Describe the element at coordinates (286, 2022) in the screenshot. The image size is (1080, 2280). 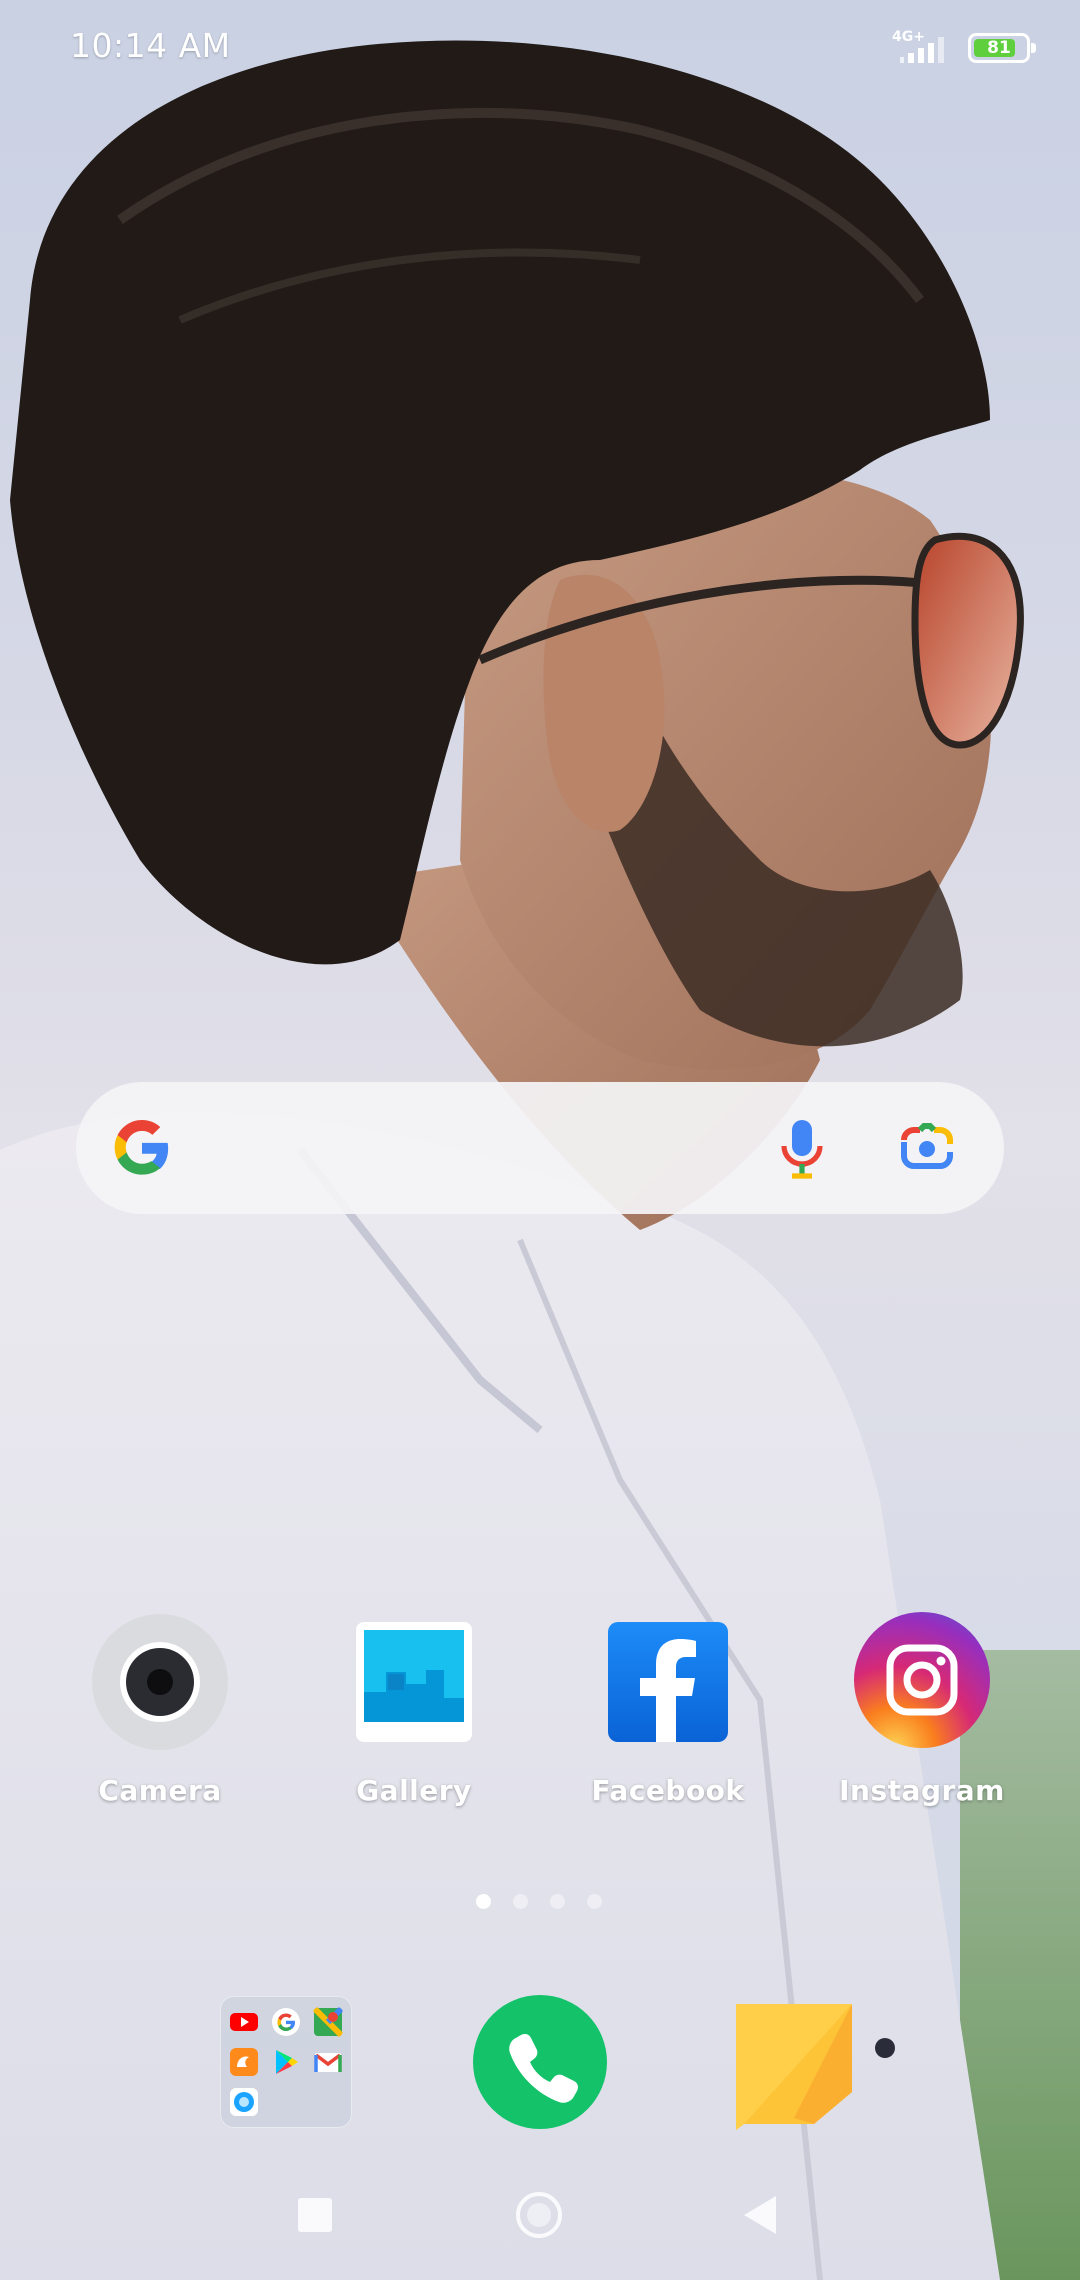
I see `google-icon` at that location.